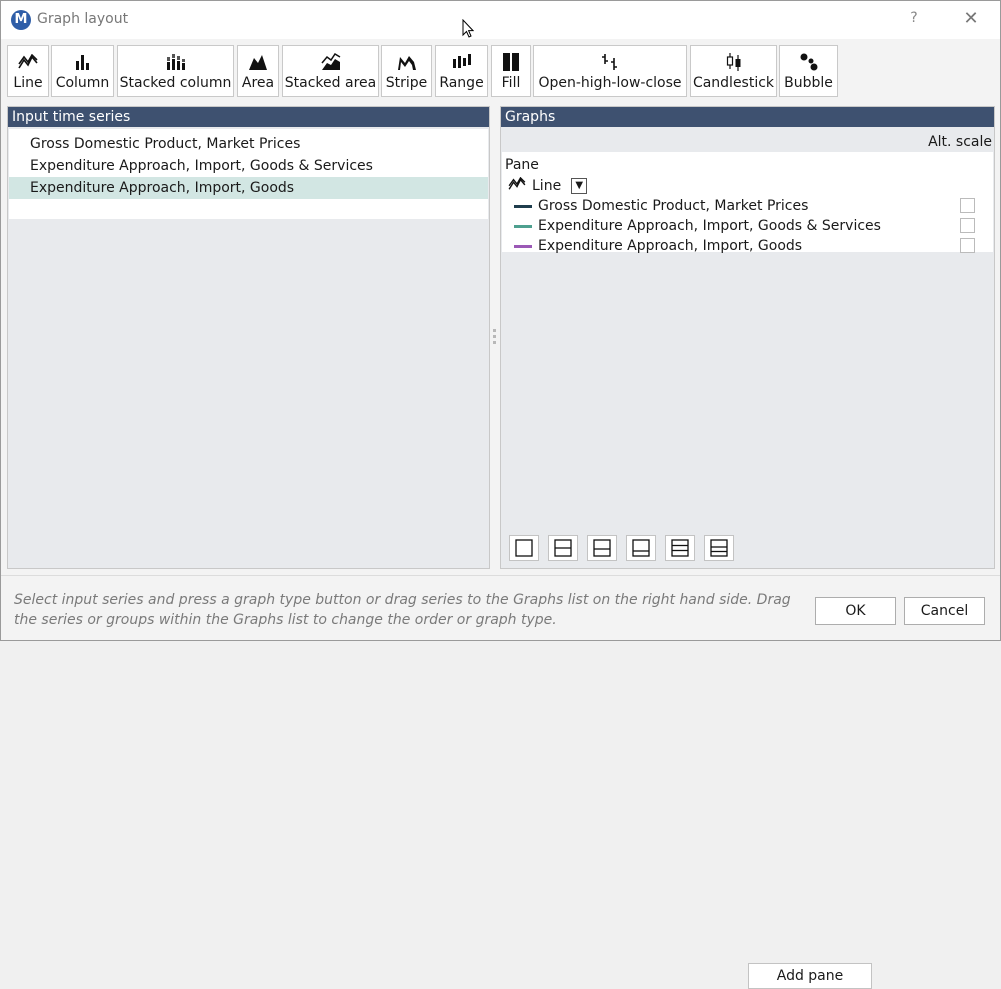 This screenshot has height=989, width=1001. I want to click on stacked-area-button: Stacked area, so click(330, 71).